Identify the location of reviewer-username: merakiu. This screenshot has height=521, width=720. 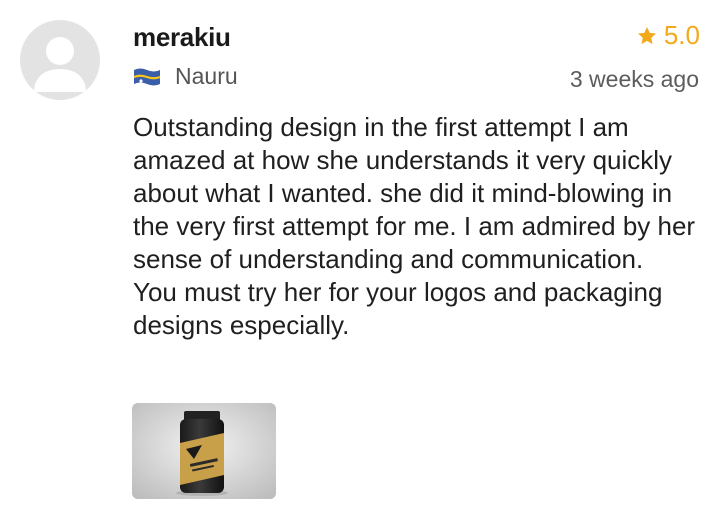
(182, 37).